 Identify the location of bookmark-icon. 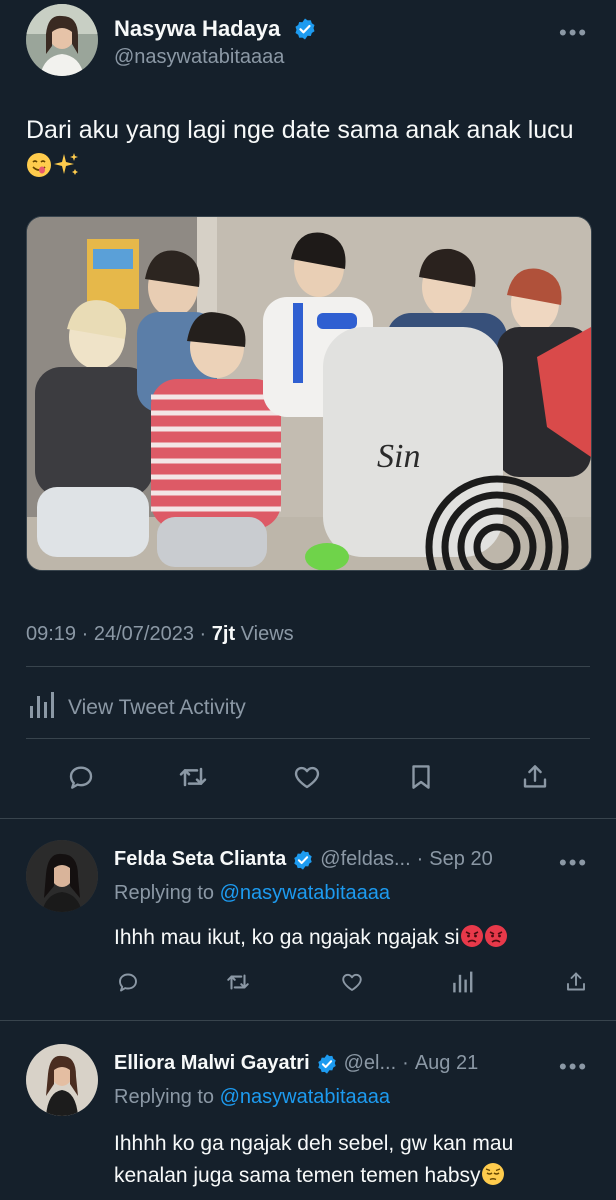
(421, 779).